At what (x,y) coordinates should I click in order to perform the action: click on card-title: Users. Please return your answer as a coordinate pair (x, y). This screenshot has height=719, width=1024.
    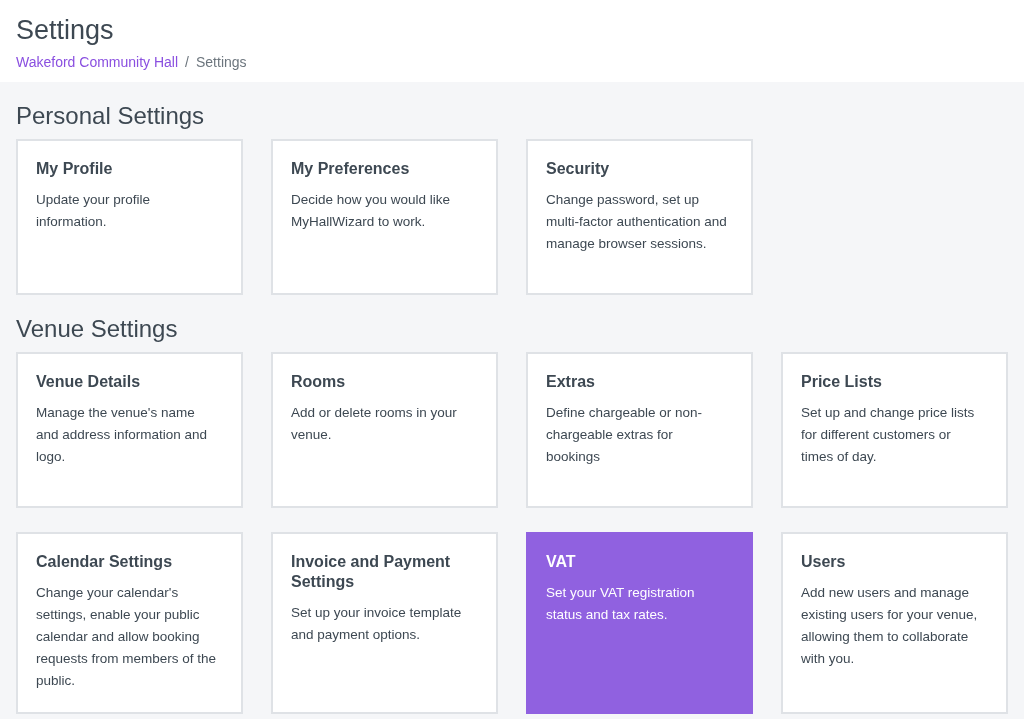
    Looking at the image, I should click on (824, 562).